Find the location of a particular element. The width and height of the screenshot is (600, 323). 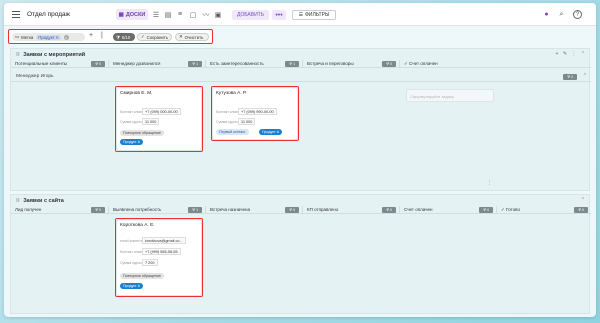

column-header: КП отправлено ⧩ 0 is located at coordinates (351, 210).